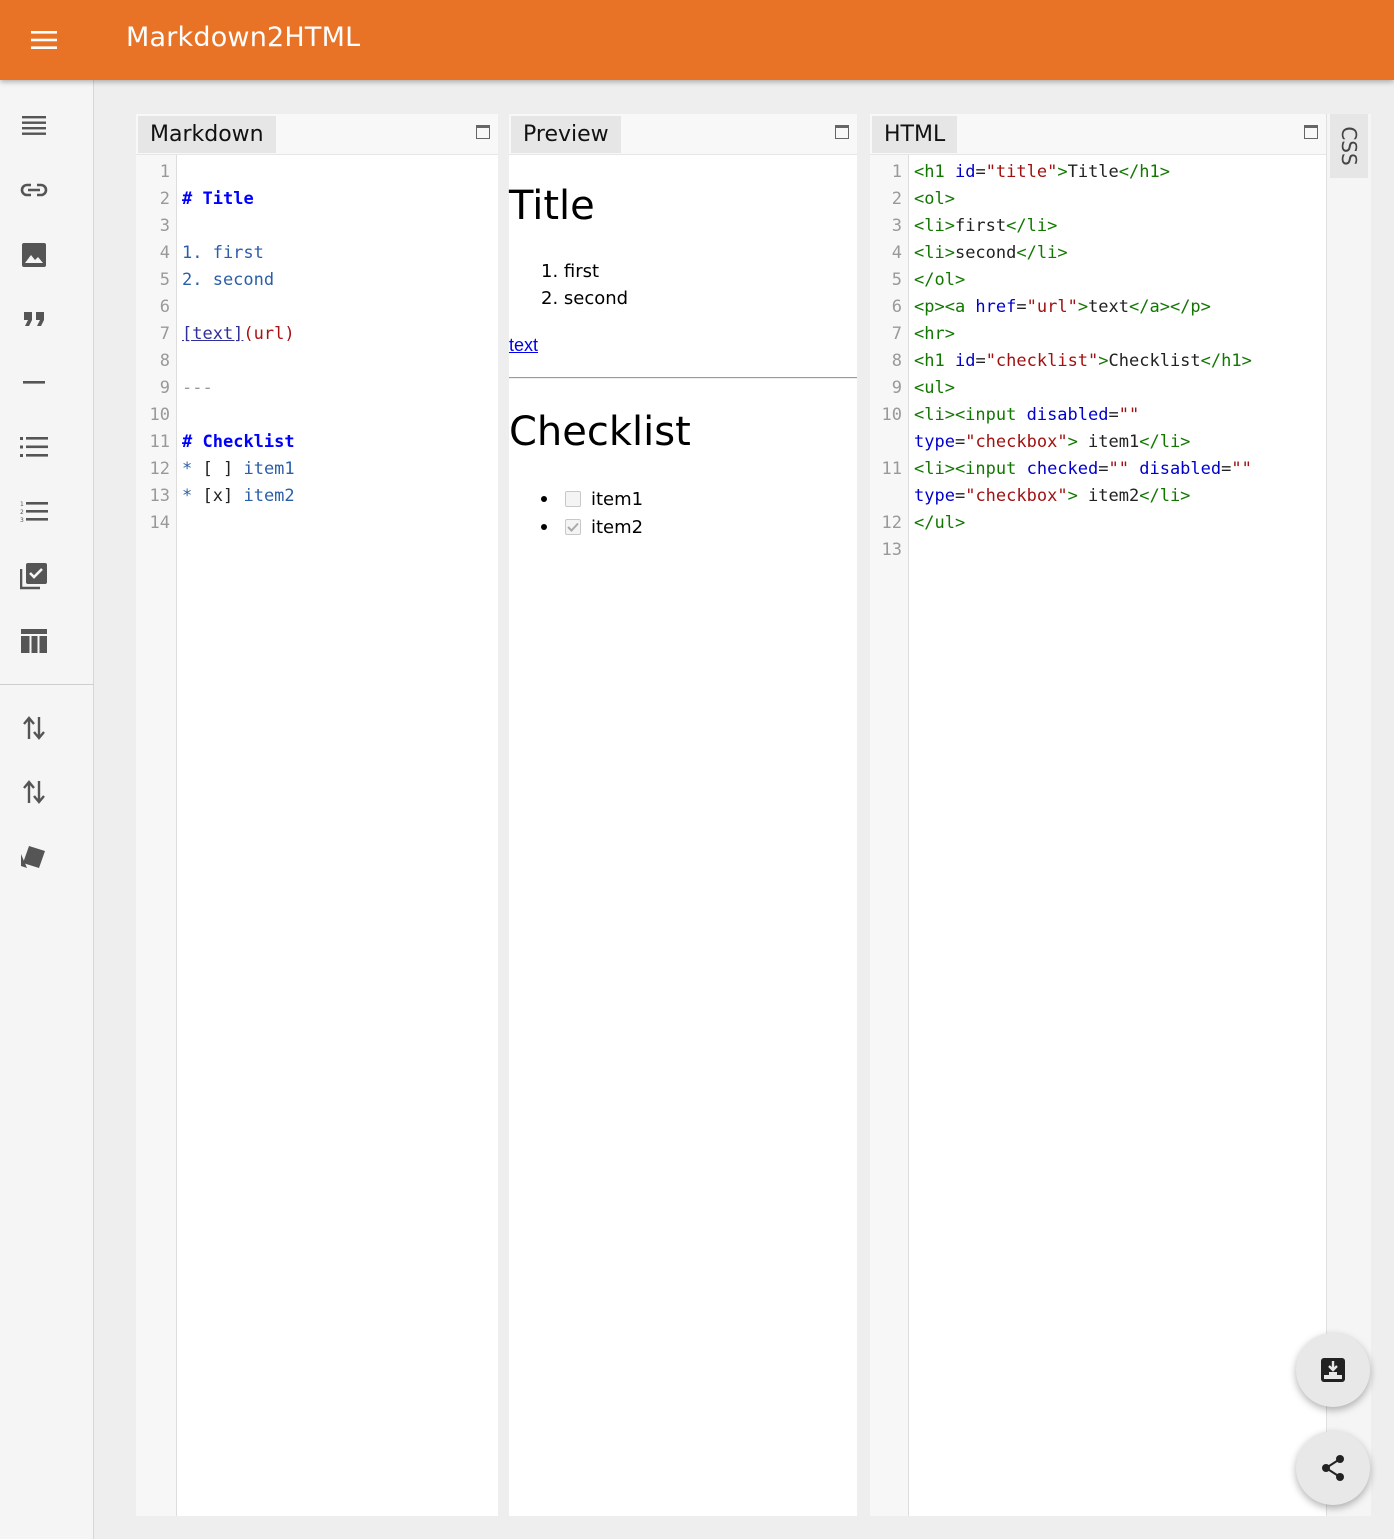 The height and width of the screenshot is (1539, 1394). Describe the element at coordinates (164, 199) in the screenshot. I see `line-number: 2` at that location.